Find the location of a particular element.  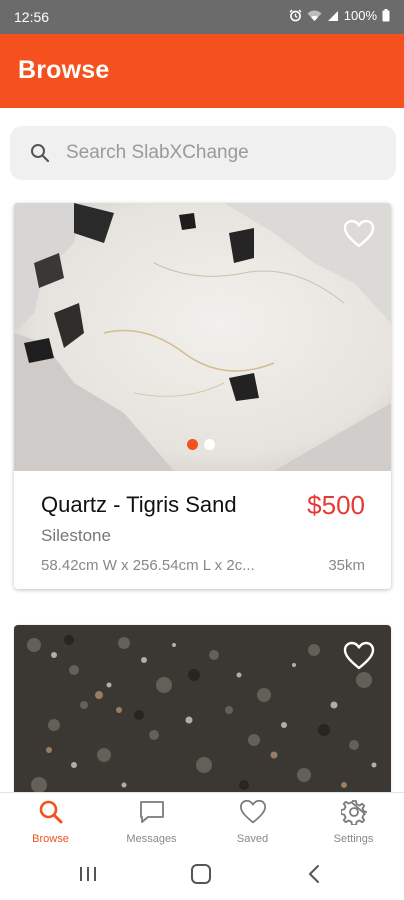

nav-saved: Saved is located at coordinates (252, 823).